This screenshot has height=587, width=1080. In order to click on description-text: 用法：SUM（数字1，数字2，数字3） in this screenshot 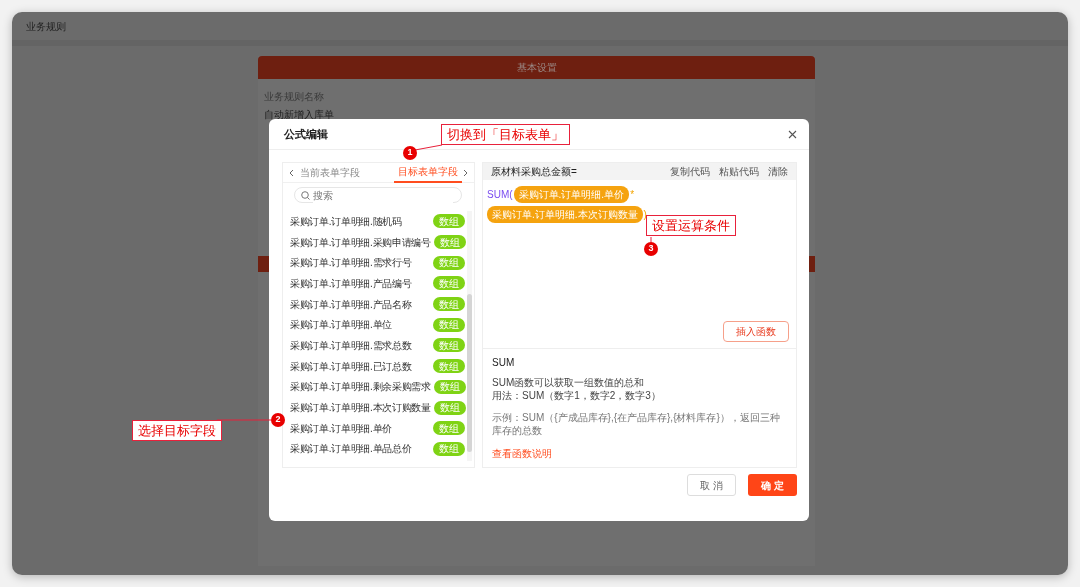, I will do `click(577, 395)`.